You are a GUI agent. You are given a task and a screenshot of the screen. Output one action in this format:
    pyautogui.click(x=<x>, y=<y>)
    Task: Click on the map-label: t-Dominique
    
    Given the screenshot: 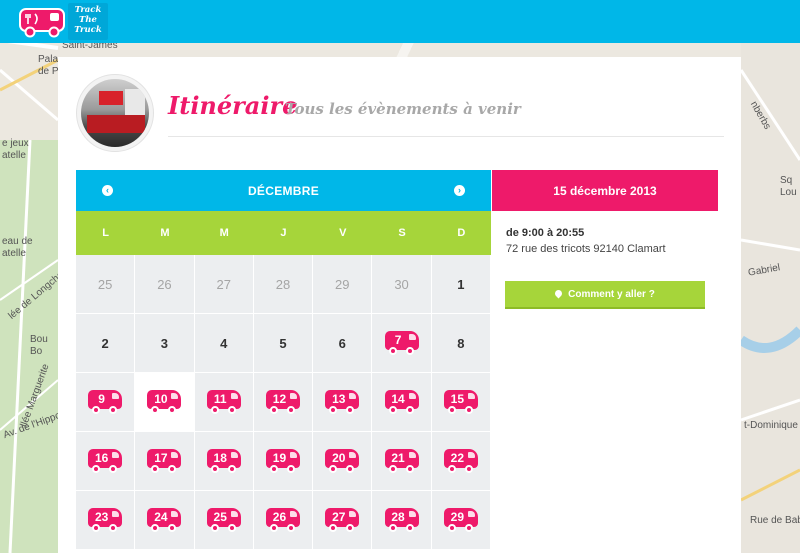 What is the action you would take?
    pyautogui.click(x=771, y=425)
    